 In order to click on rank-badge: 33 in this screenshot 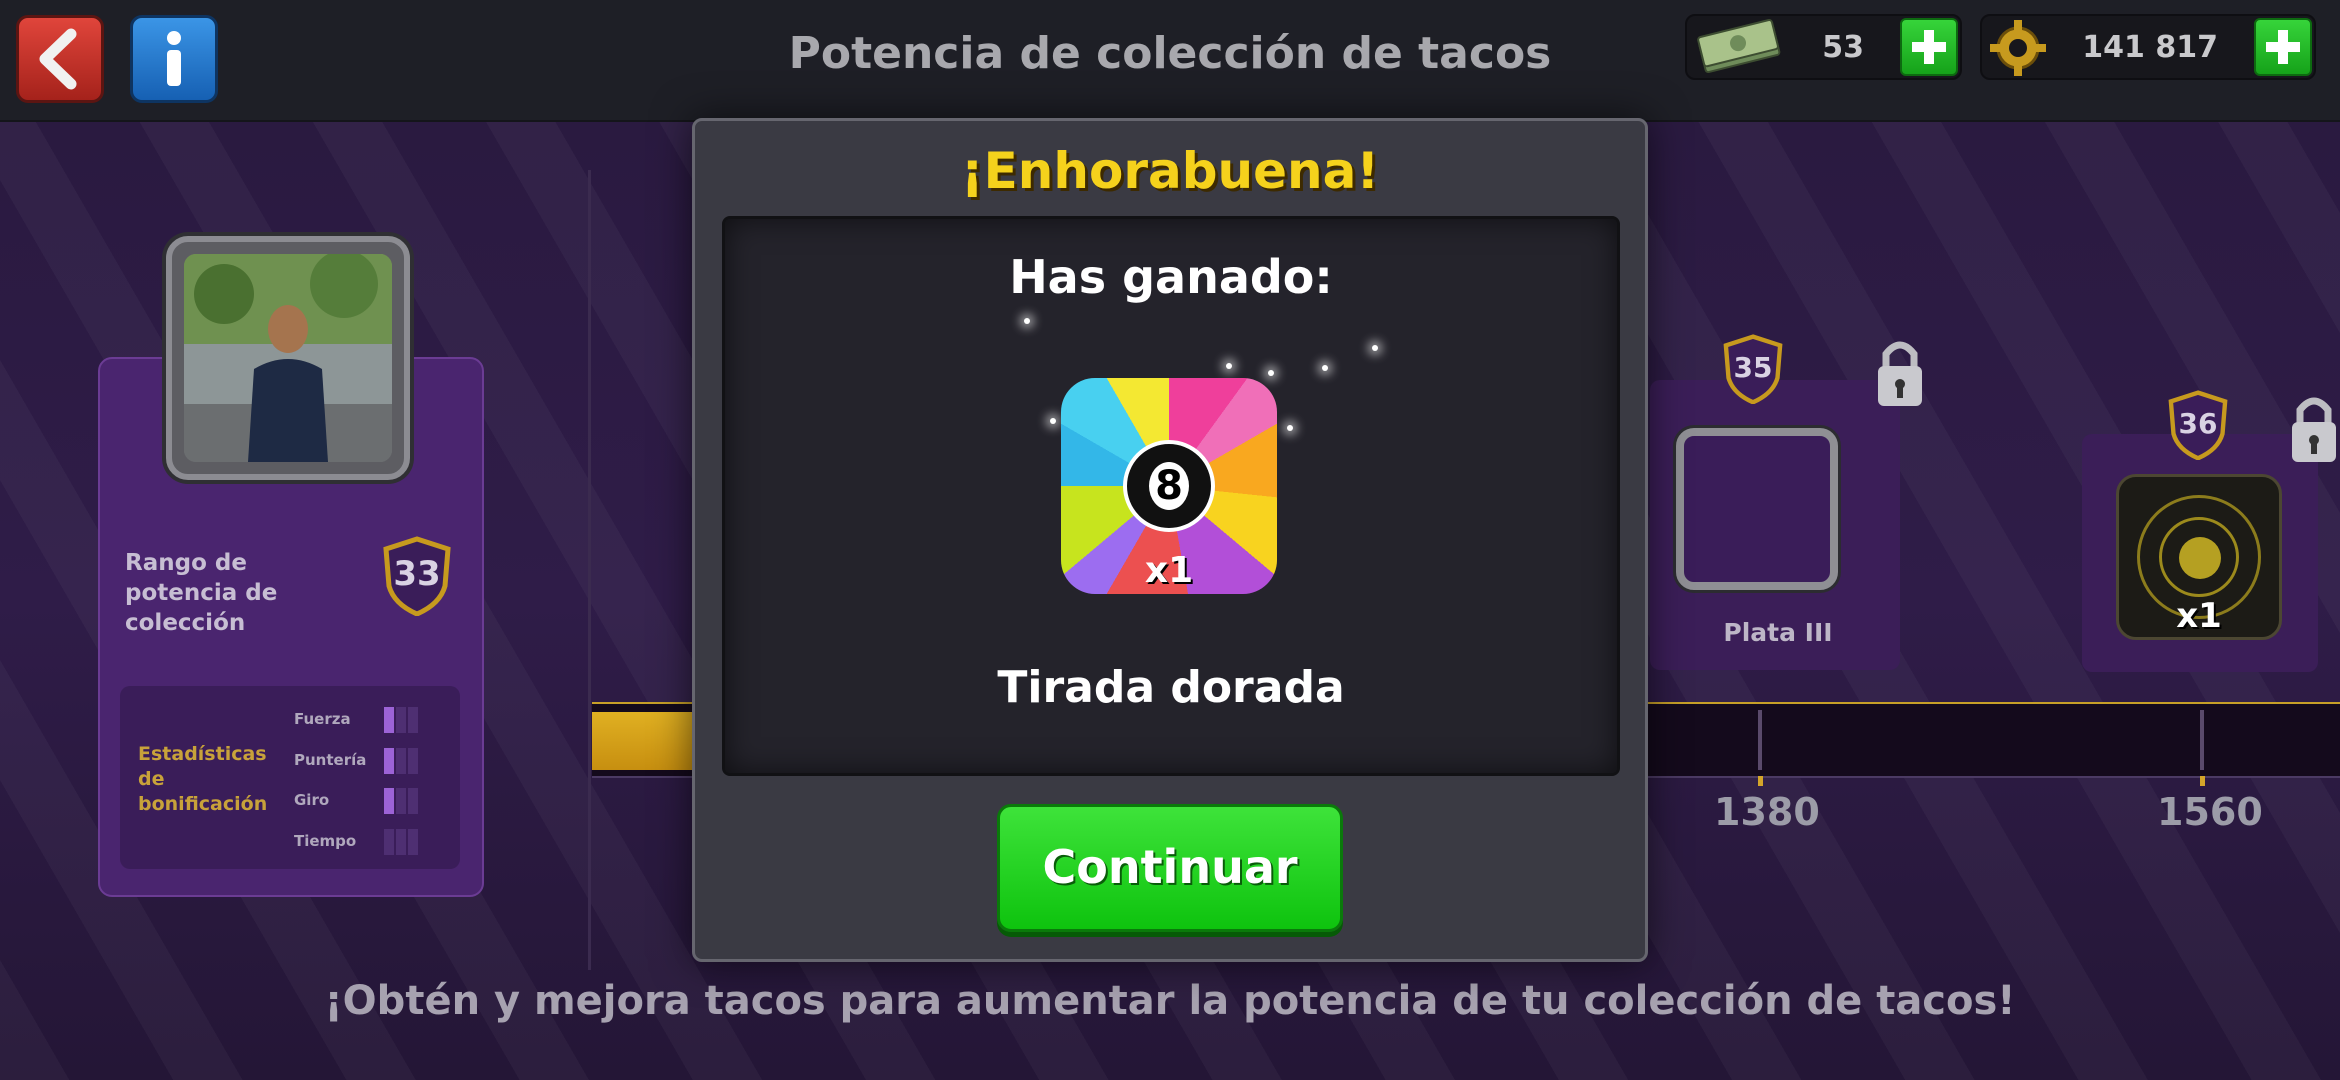, I will do `click(417, 576)`.